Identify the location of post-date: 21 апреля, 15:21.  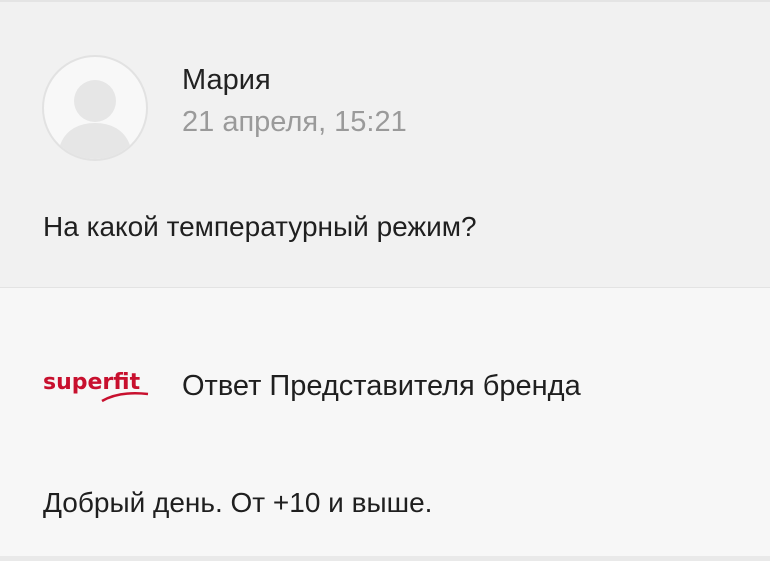
(294, 122).